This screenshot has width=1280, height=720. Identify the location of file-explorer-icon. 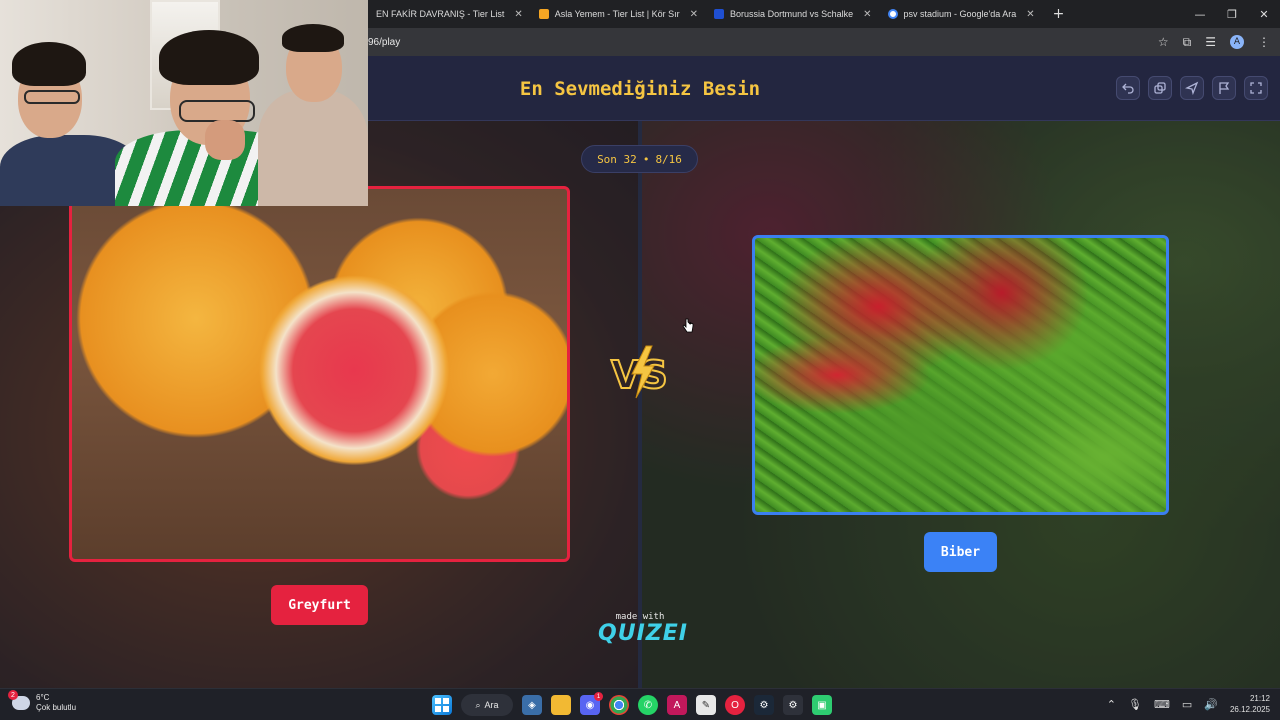
(561, 705).